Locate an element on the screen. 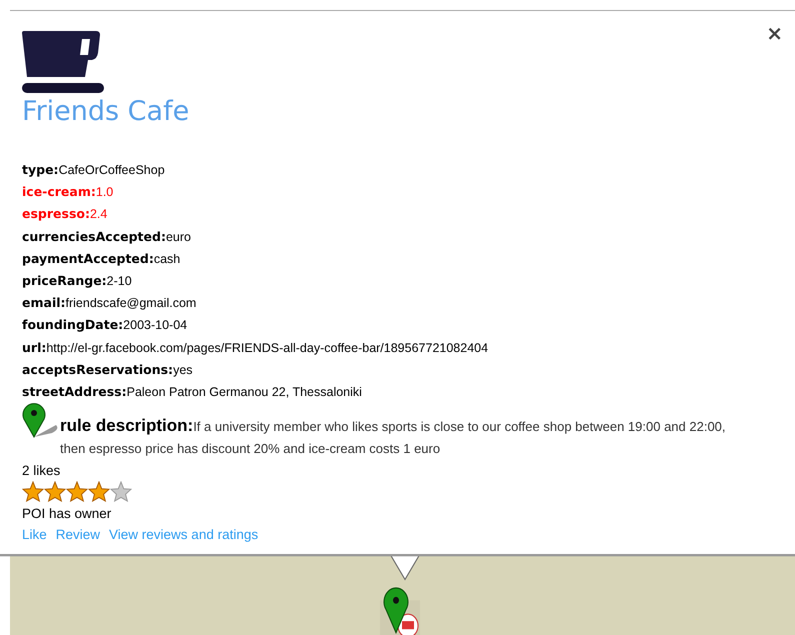 Image resolution: width=795 pixels, height=635 pixels. property-line: email:friendscafe@gmail.com is located at coordinates (110, 303).